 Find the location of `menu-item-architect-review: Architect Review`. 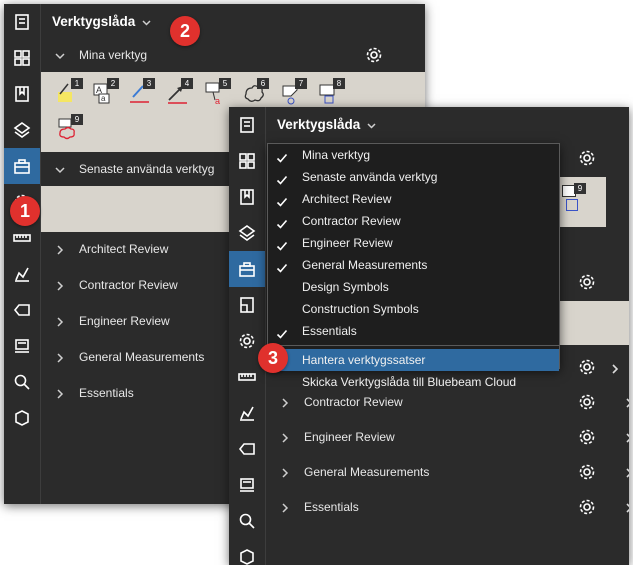

menu-item-architect-review: Architect Review is located at coordinates (413, 199).